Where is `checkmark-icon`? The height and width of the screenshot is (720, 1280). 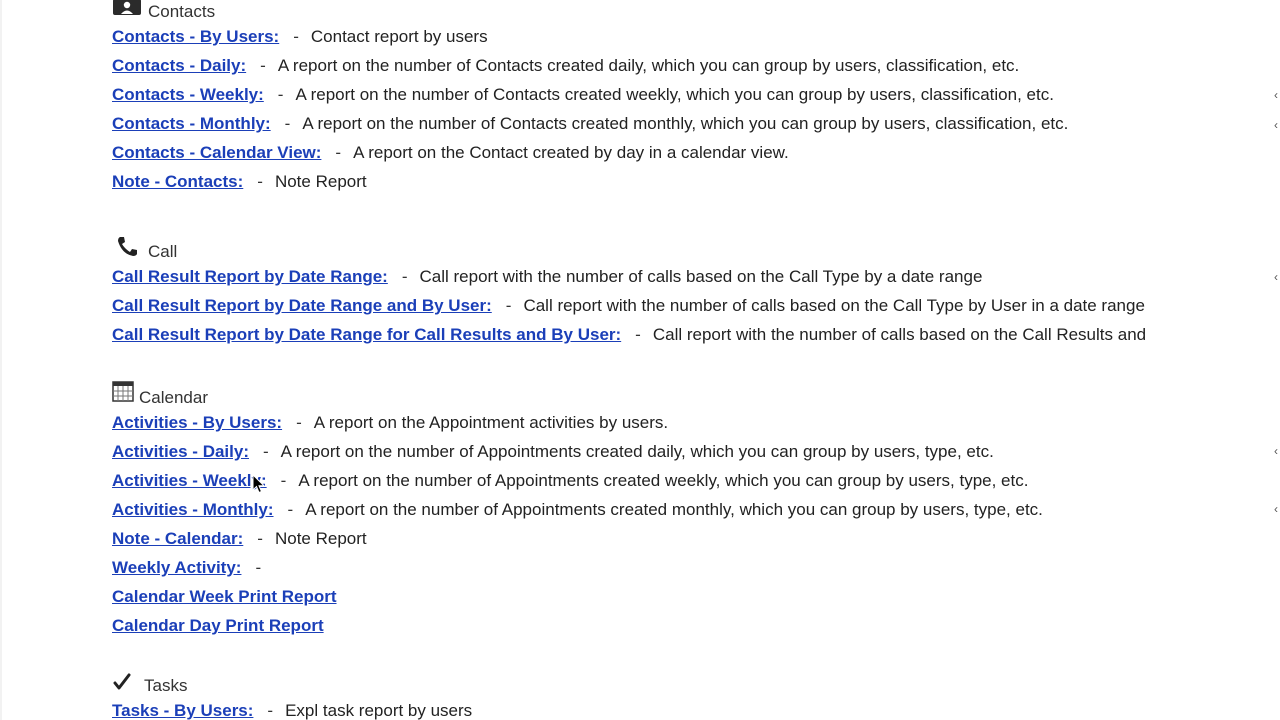
checkmark-icon is located at coordinates (122, 684).